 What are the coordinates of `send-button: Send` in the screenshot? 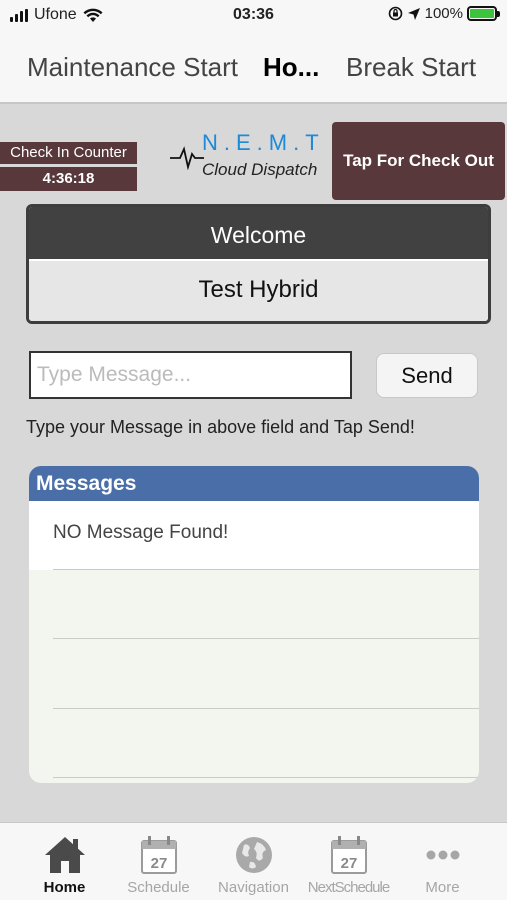 It's located at (427, 375).